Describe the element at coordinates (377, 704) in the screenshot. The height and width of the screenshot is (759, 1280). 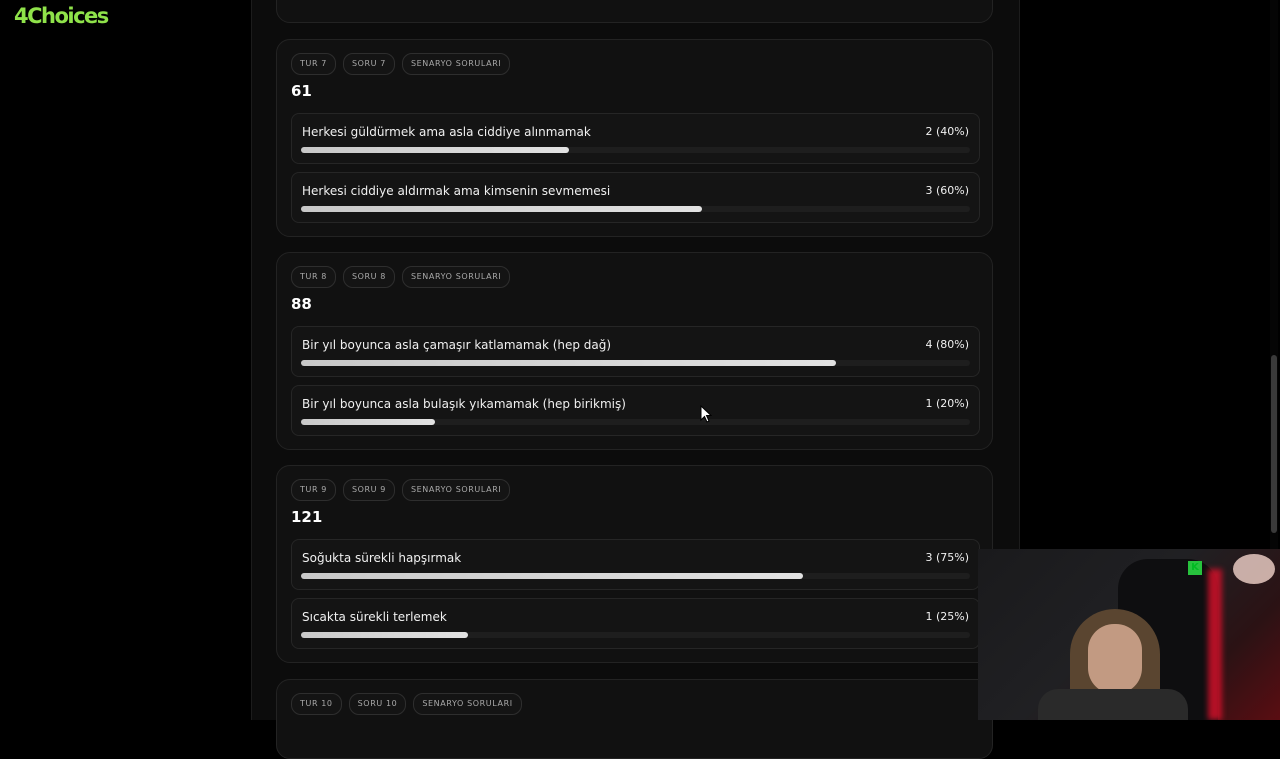
I see `question-tag: SORU 10` at that location.